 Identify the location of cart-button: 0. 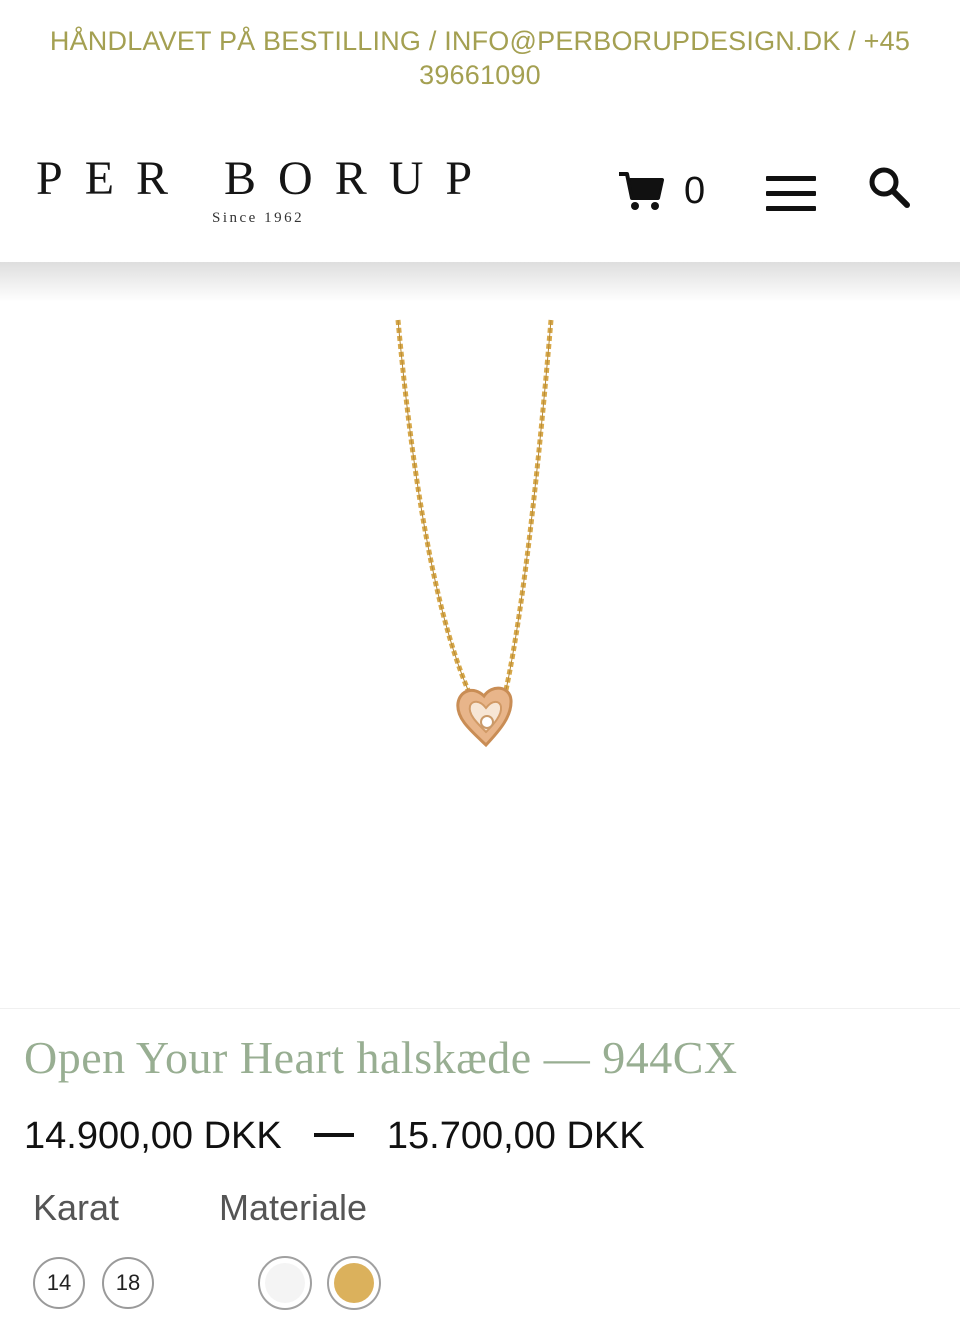
(668, 192).